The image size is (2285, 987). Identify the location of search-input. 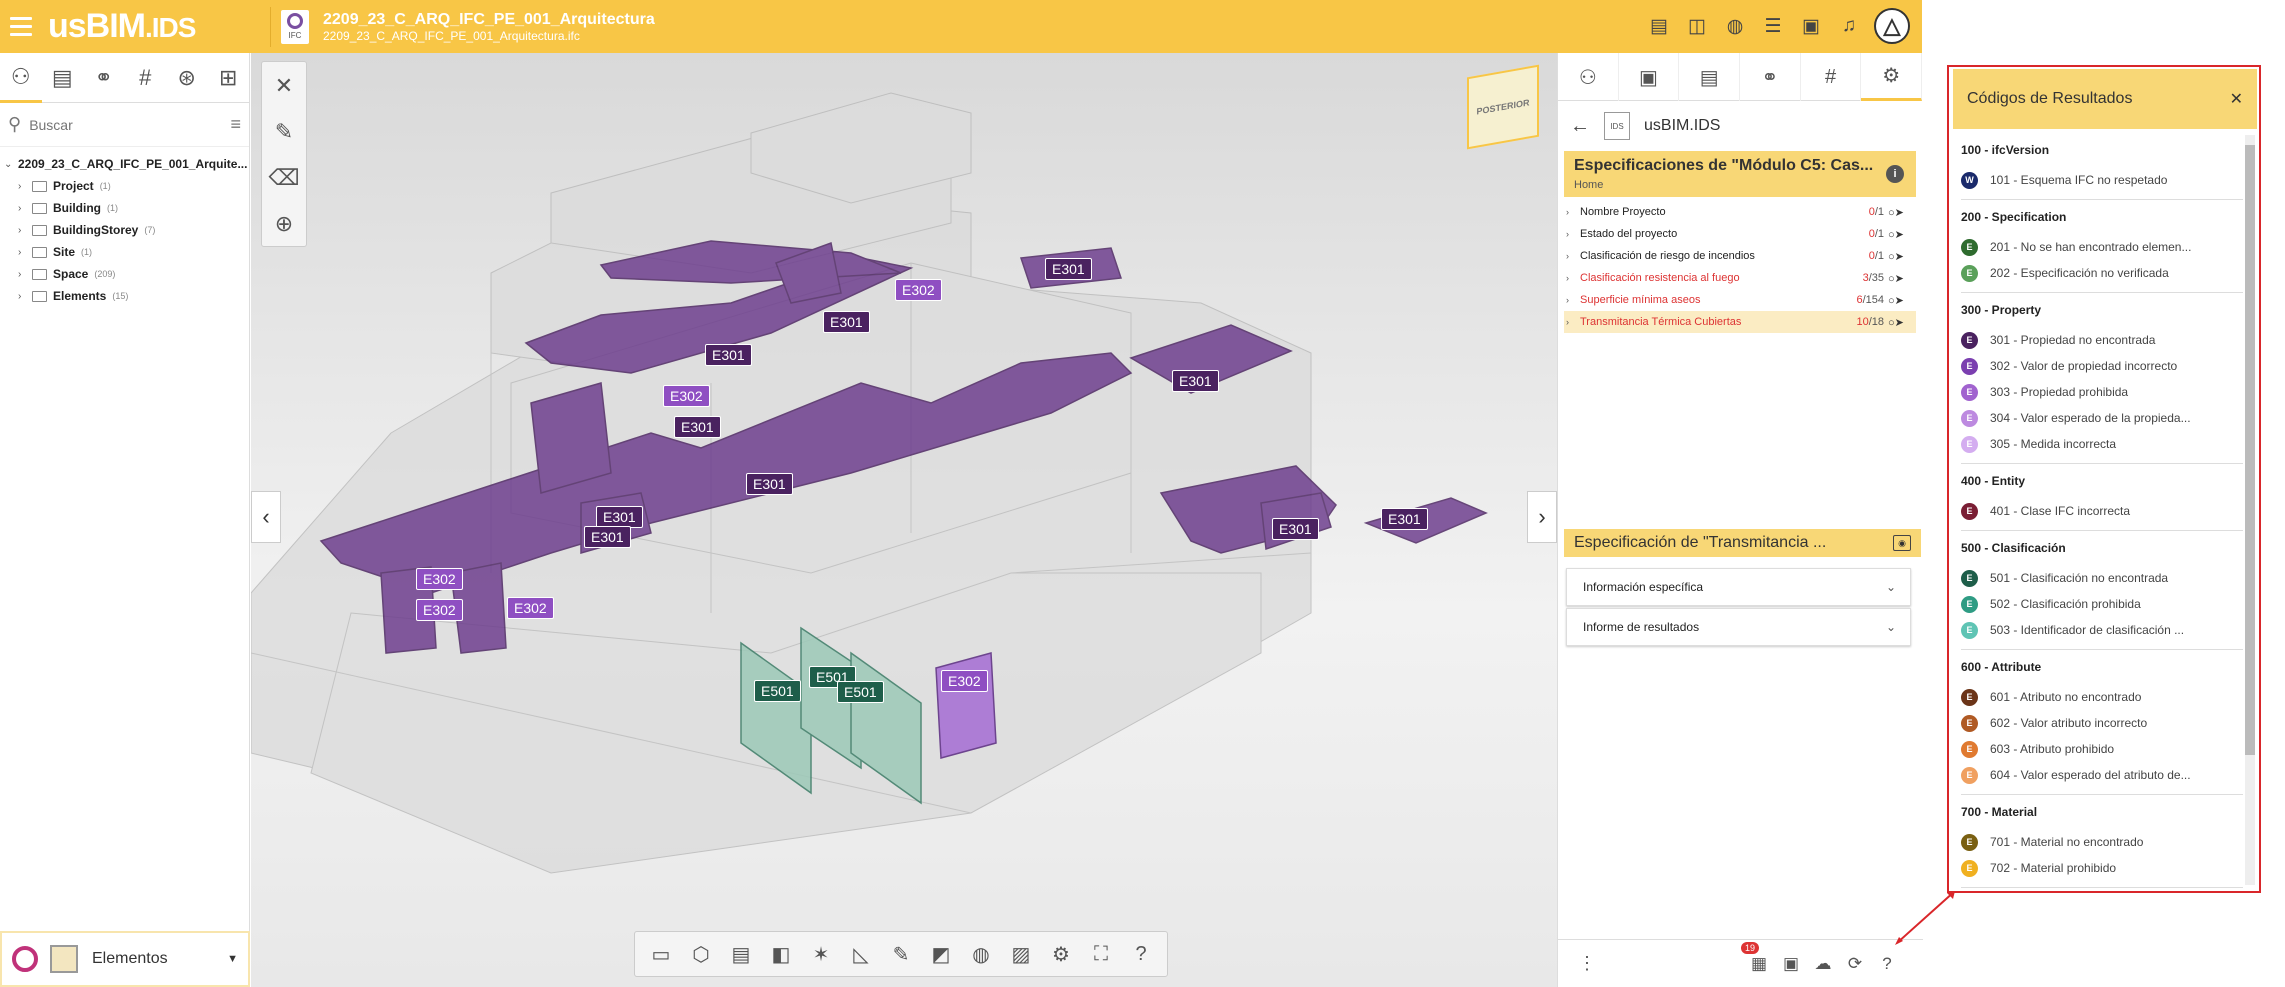
(130, 124).